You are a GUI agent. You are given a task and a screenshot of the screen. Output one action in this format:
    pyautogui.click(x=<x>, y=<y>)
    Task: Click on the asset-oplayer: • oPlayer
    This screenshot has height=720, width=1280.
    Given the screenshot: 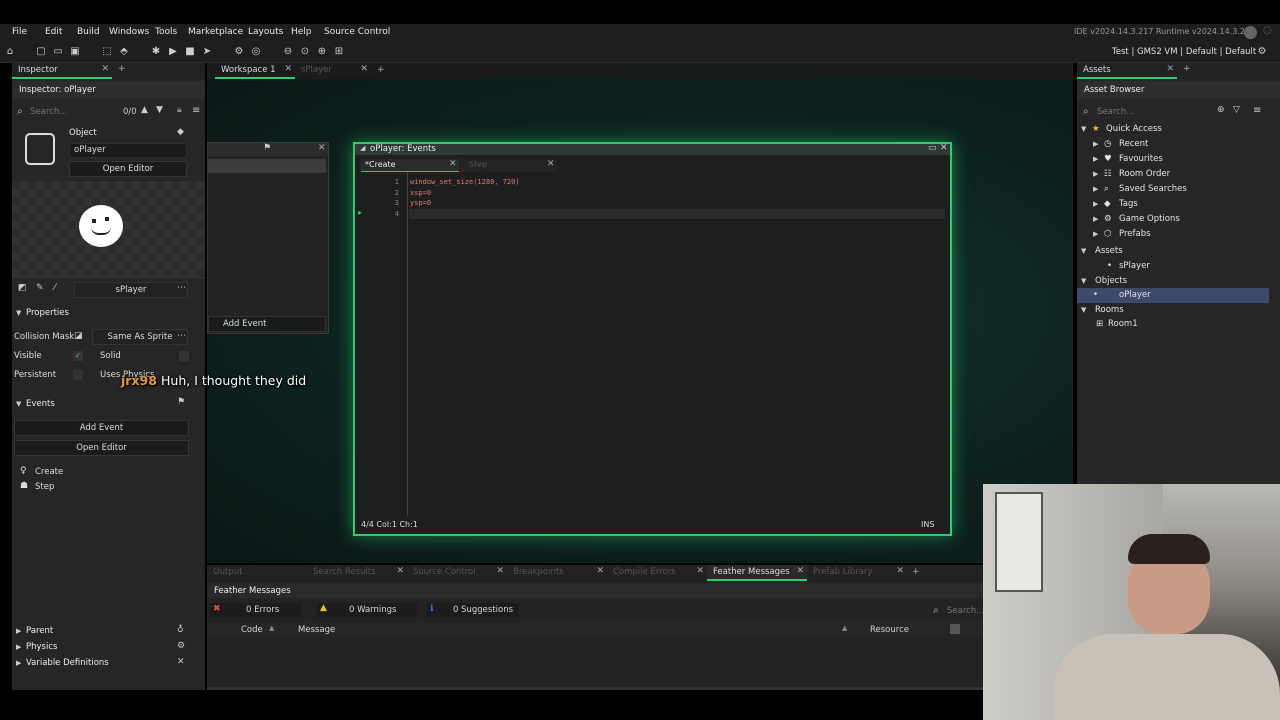 What is the action you would take?
    pyautogui.click(x=1173, y=295)
    